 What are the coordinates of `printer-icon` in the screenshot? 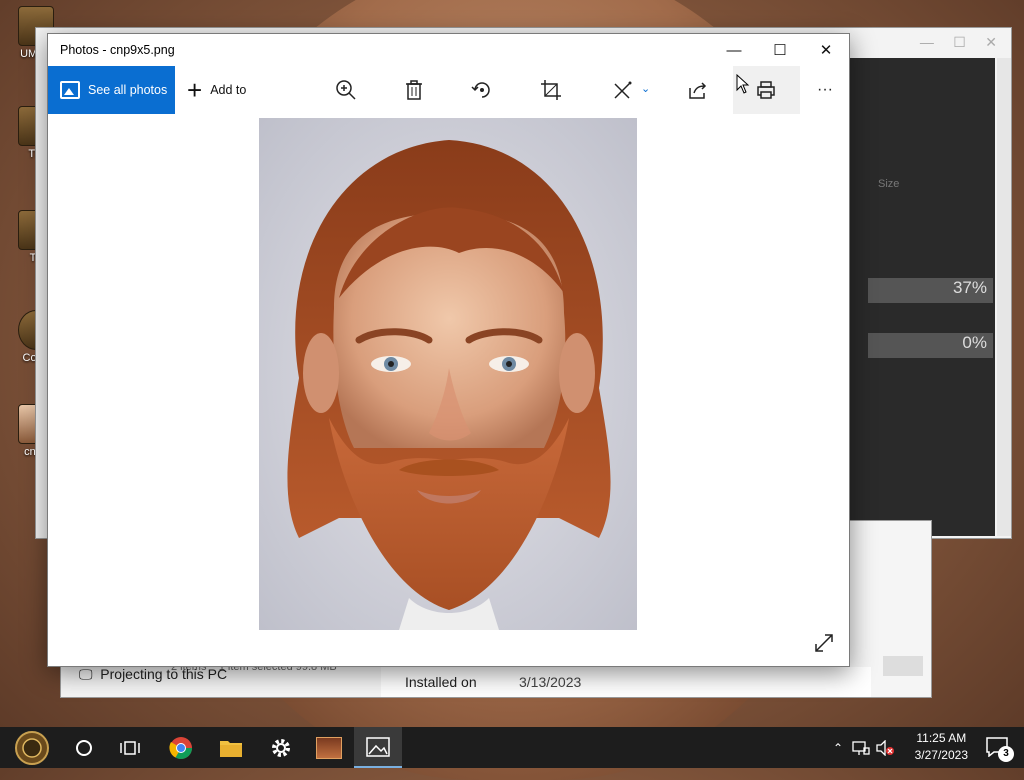 It's located at (766, 90).